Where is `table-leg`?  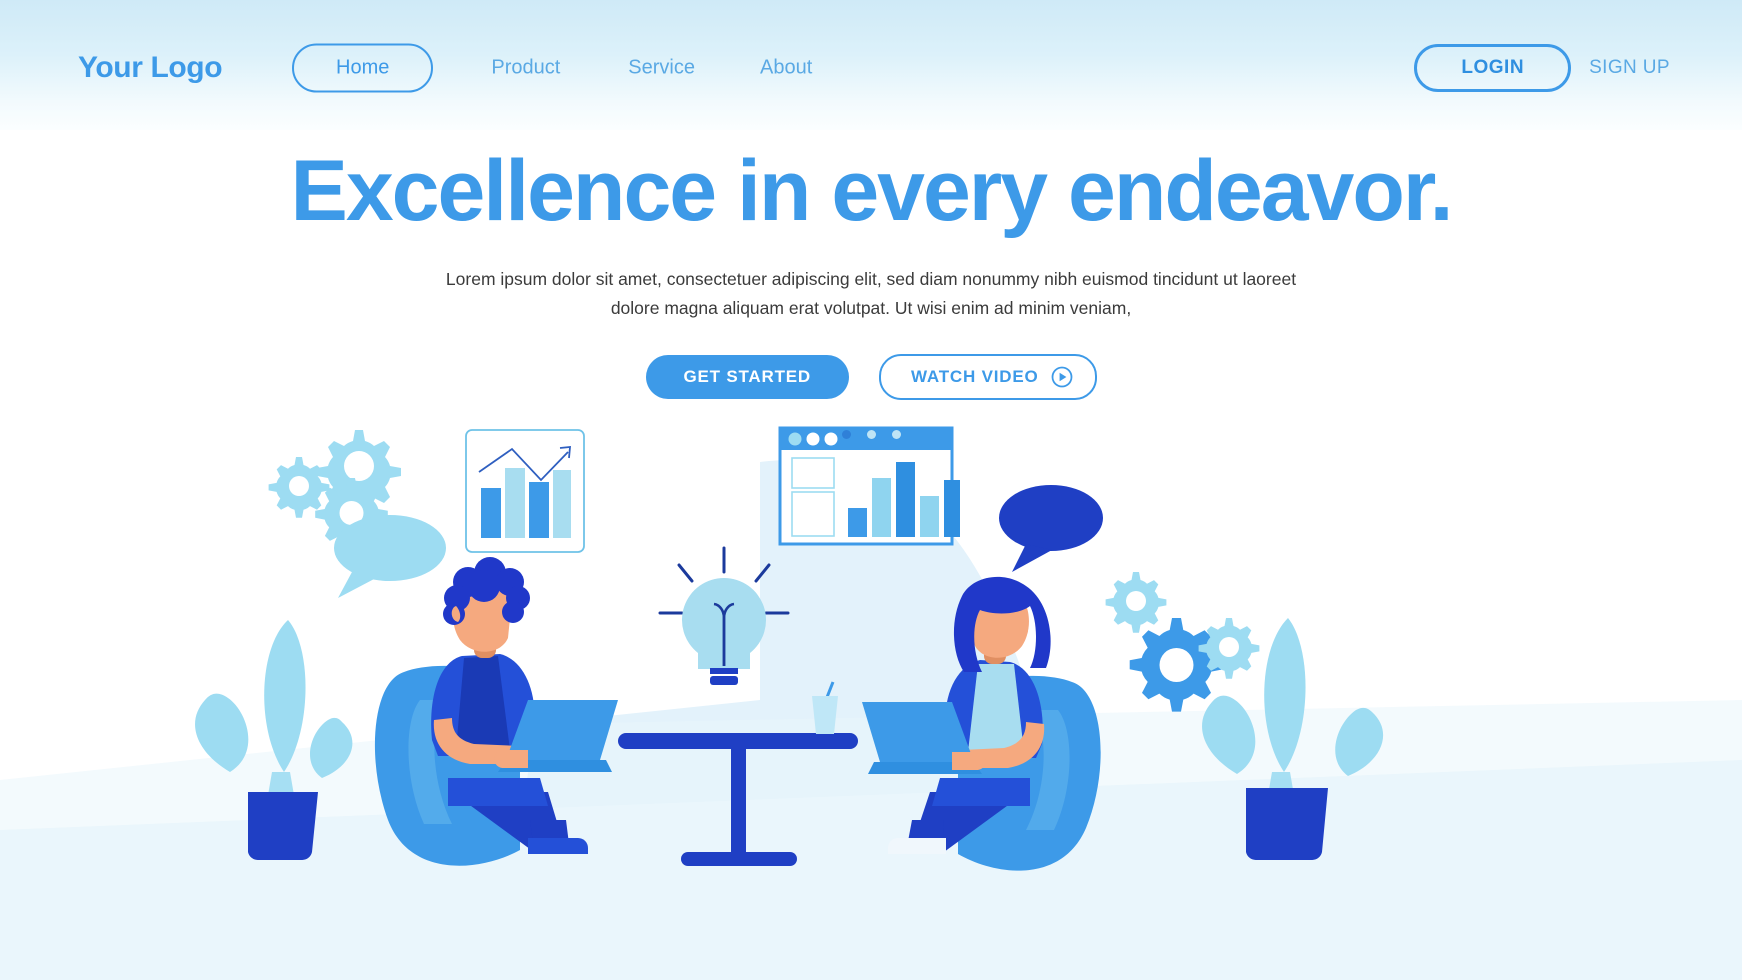
table-leg is located at coordinates (738, 803).